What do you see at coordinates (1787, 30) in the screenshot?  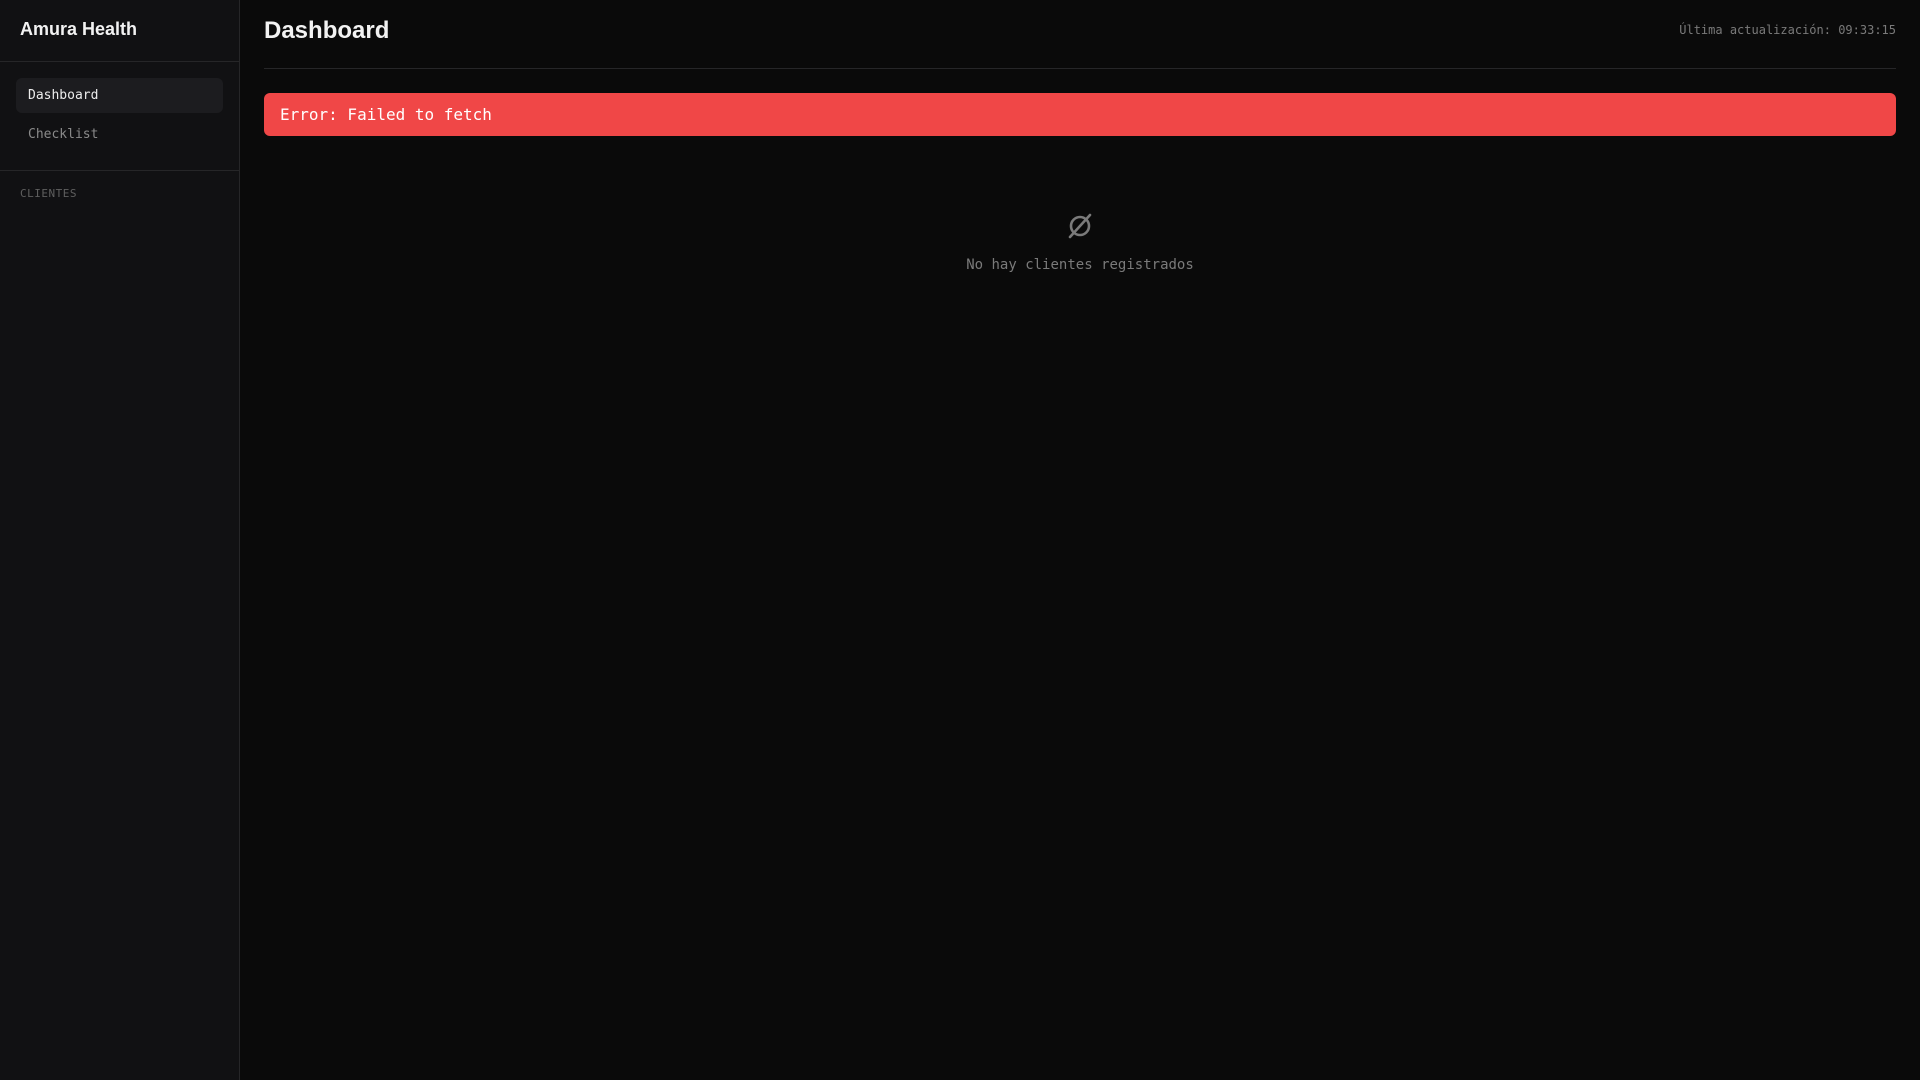 I see `last-update-timestamp: Última actualización: 09:33:15` at bounding box center [1787, 30].